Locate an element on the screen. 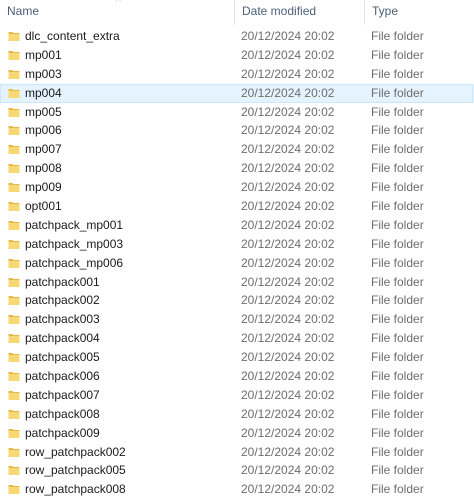  file-name: mp006 is located at coordinates (43, 130).